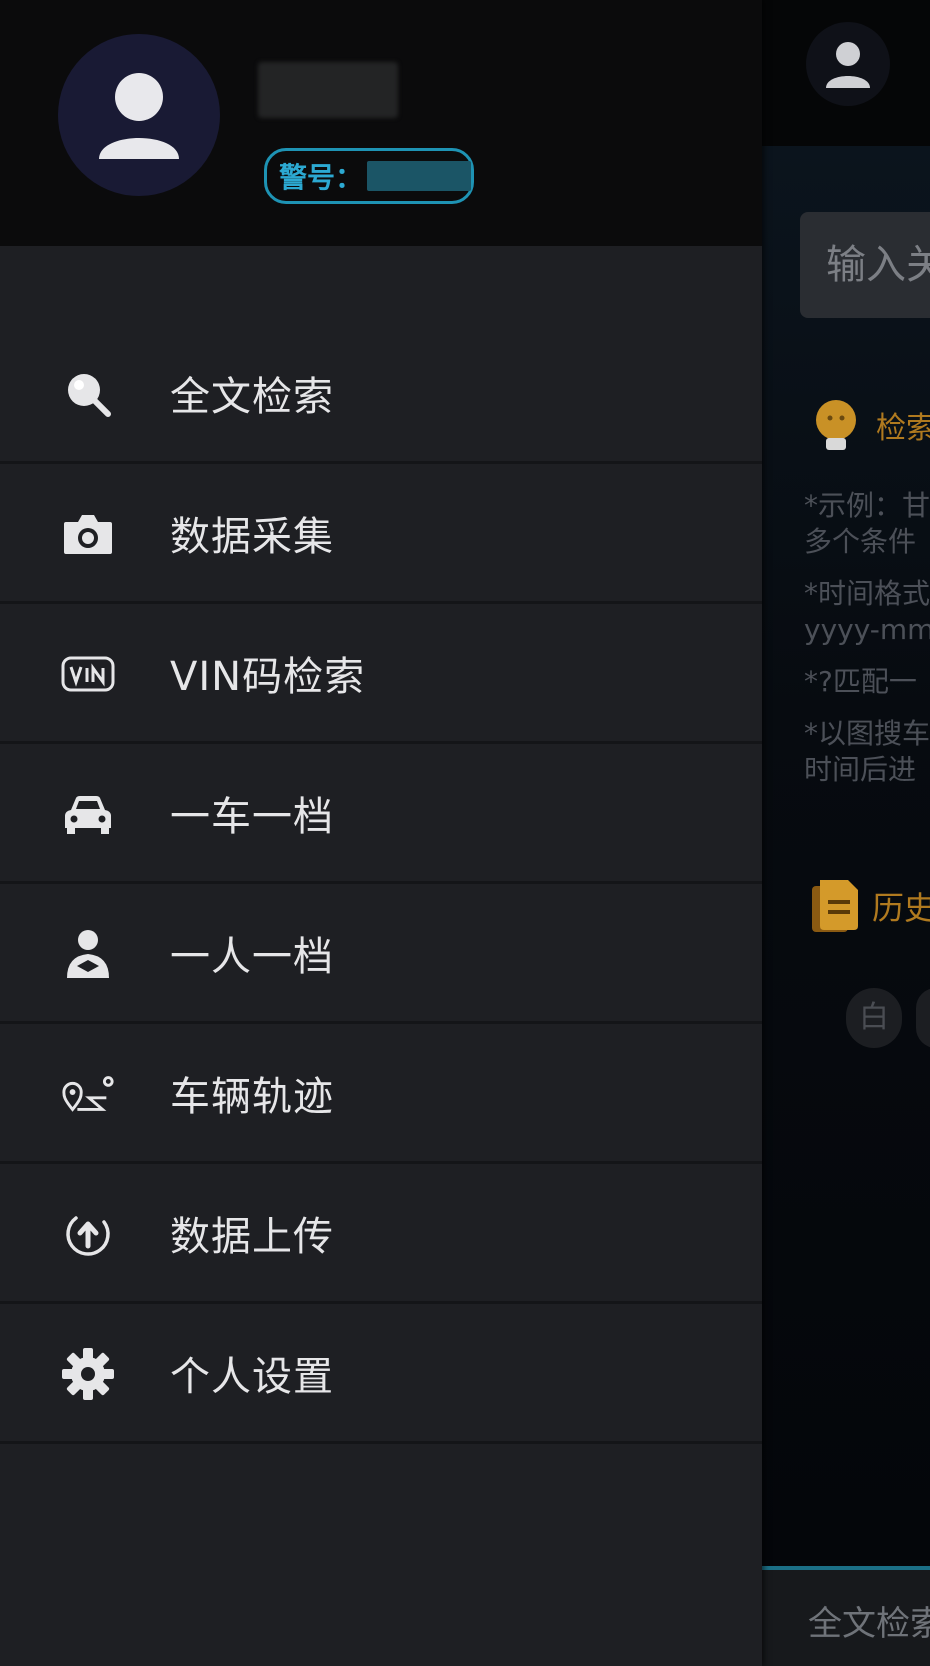  I want to click on menu-item-vin-search: VIN码检索, so click(381, 674).